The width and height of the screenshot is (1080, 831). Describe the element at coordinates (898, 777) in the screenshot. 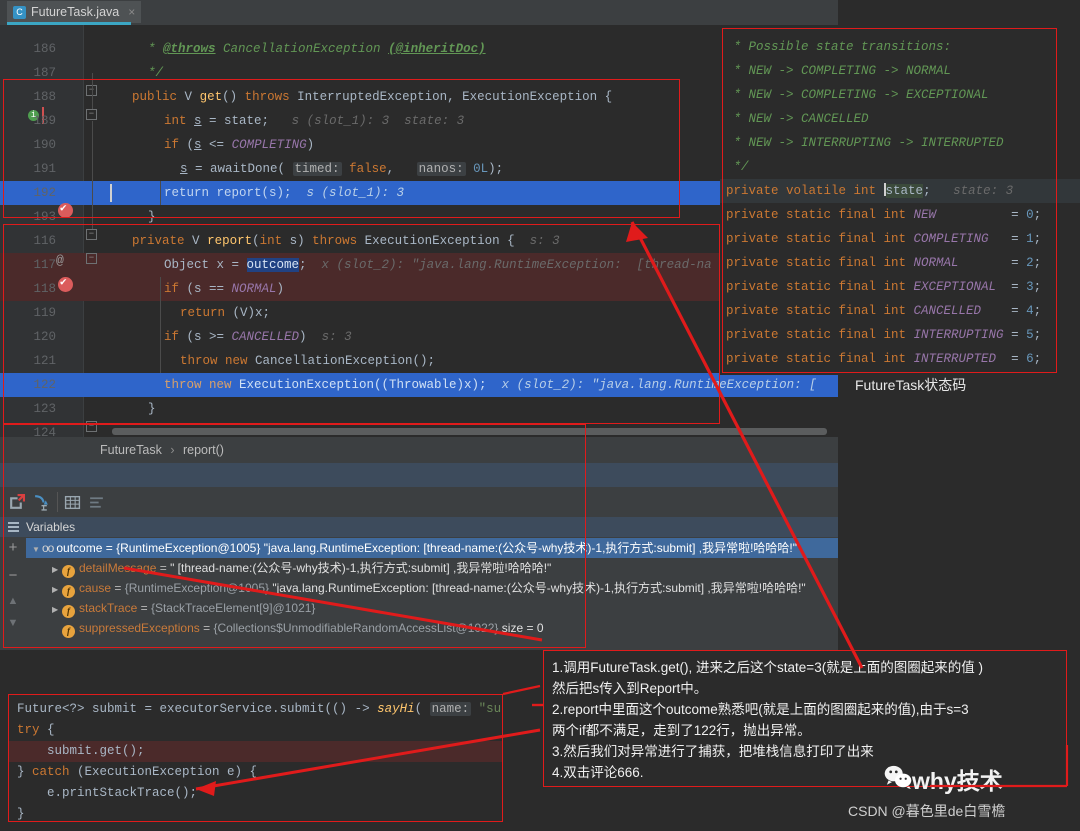

I see `wechat-logo-icon` at that location.